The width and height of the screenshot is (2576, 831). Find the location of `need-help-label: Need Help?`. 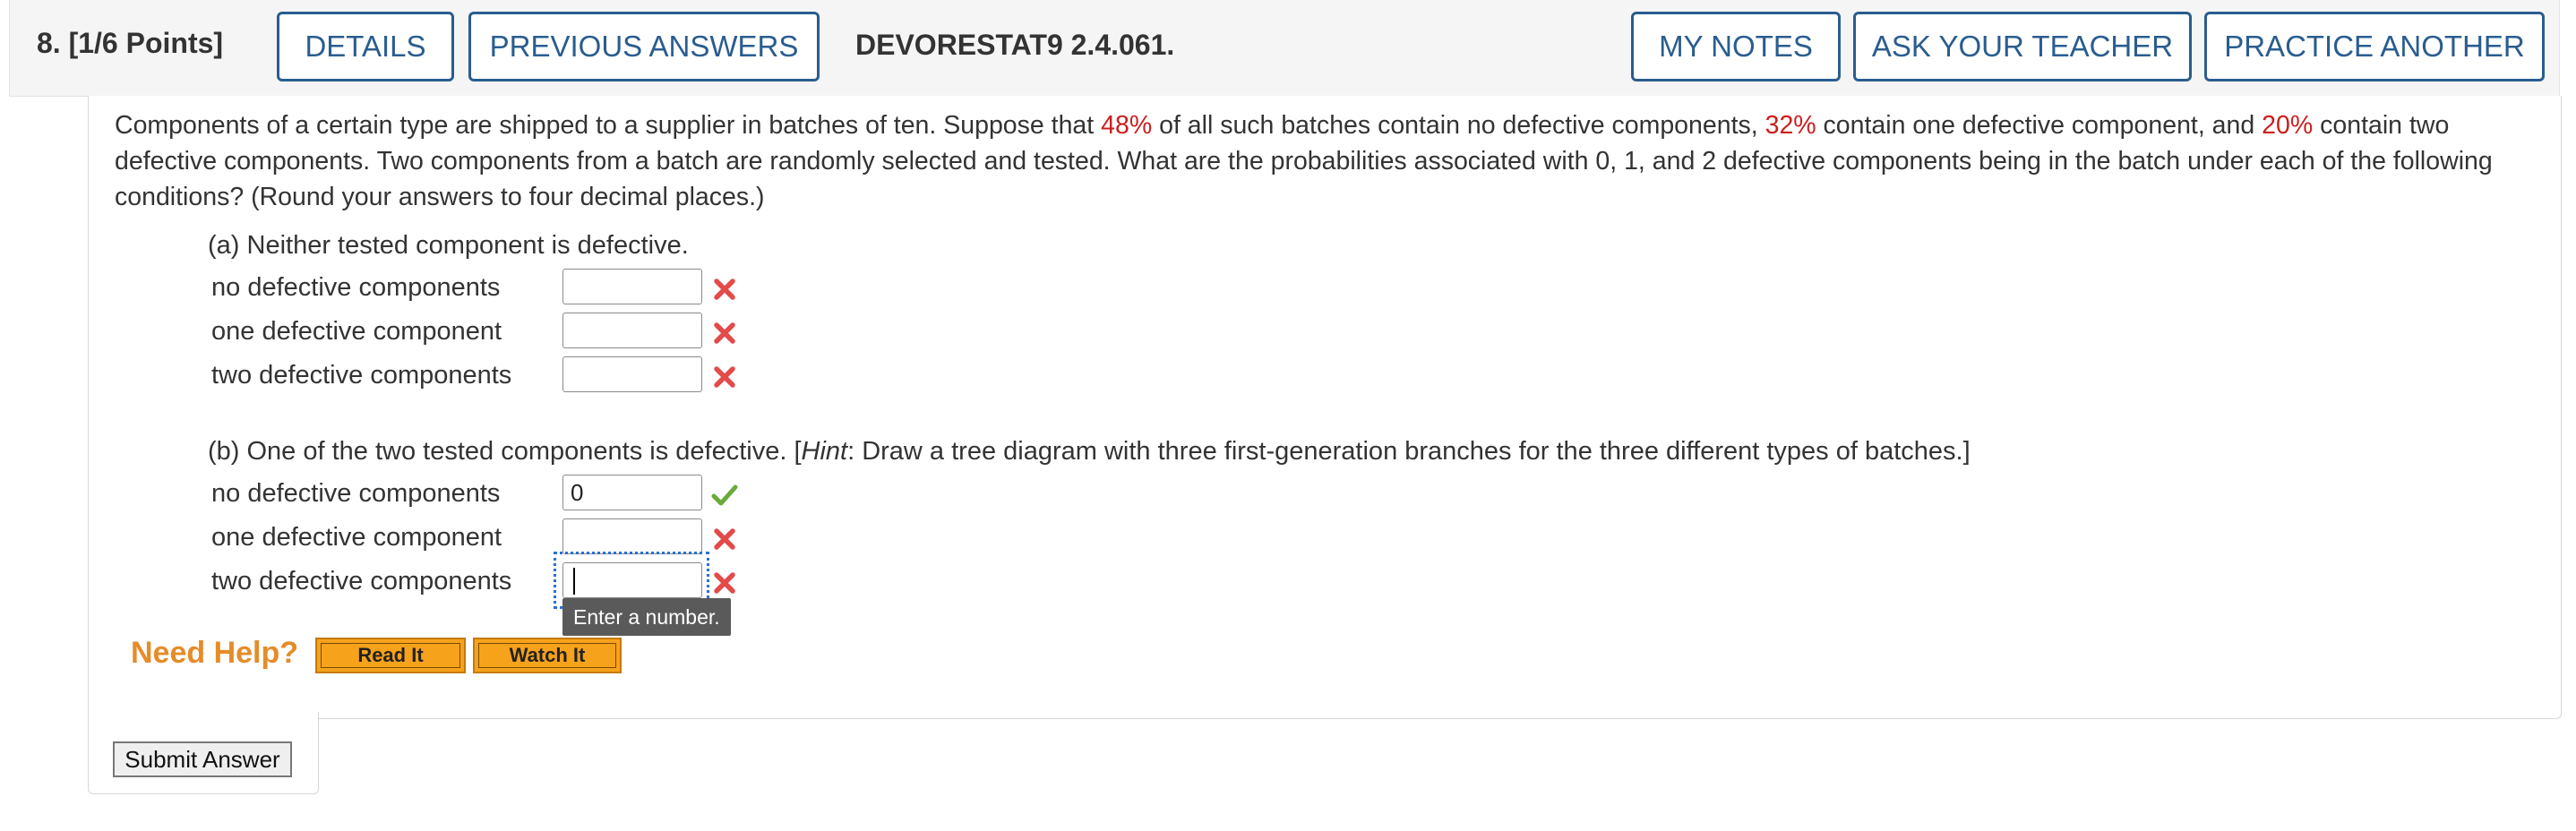

need-help-label: Need Help? is located at coordinates (215, 653).